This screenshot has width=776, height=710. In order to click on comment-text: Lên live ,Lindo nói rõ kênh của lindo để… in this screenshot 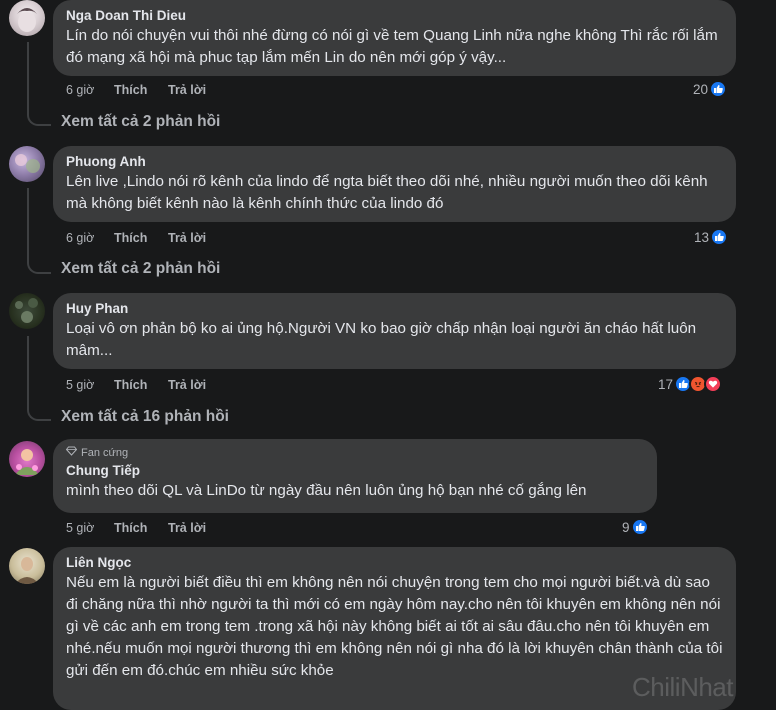, I will do `click(387, 192)`.